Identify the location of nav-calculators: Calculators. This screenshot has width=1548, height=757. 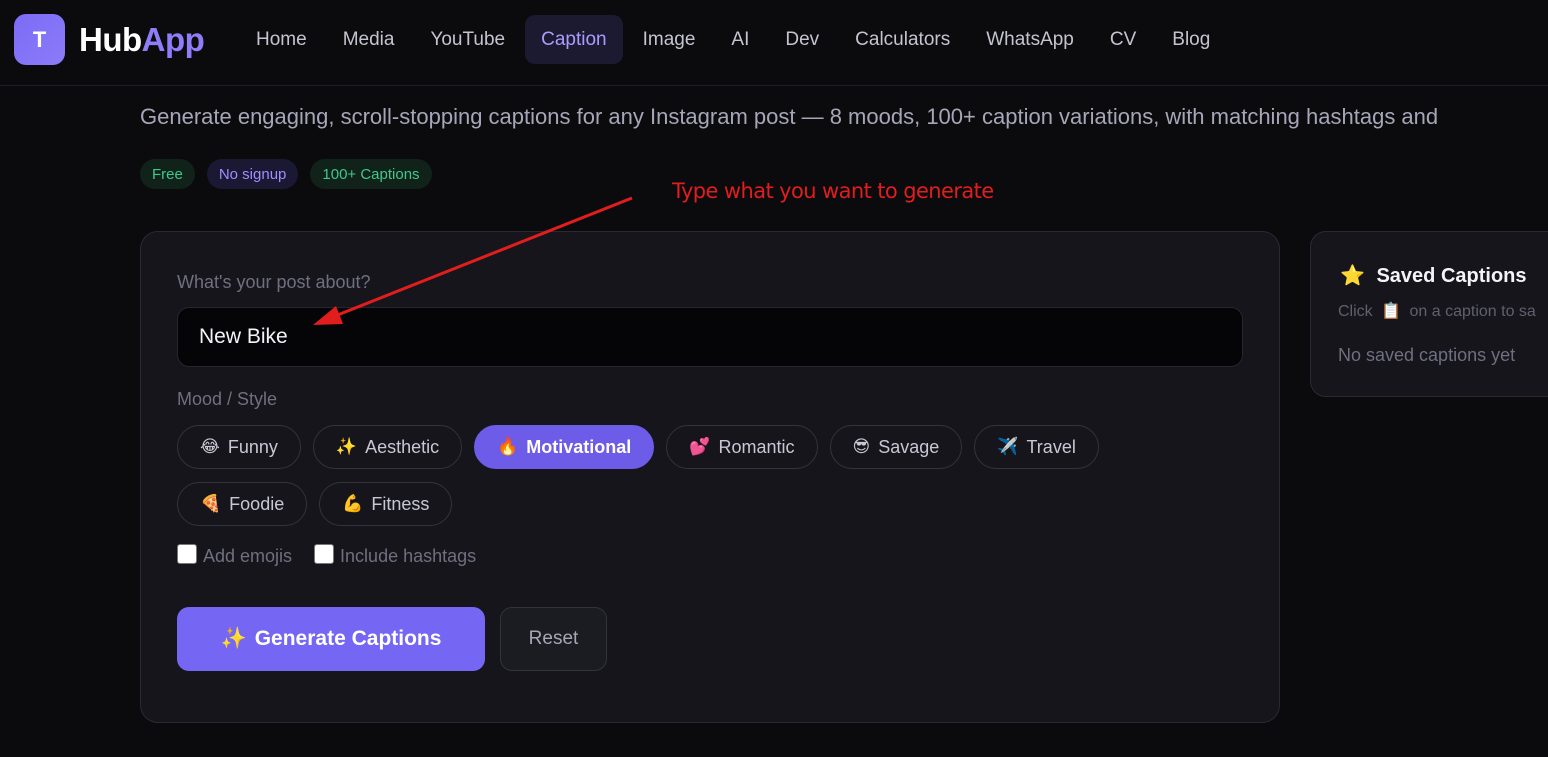
(902, 39).